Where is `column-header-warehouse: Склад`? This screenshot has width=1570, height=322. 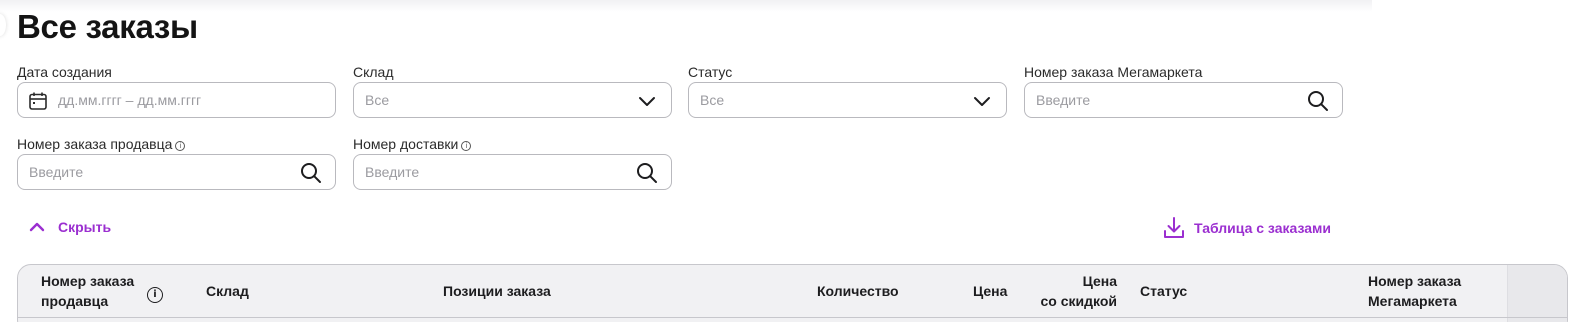
column-header-warehouse: Склад is located at coordinates (227, 291).